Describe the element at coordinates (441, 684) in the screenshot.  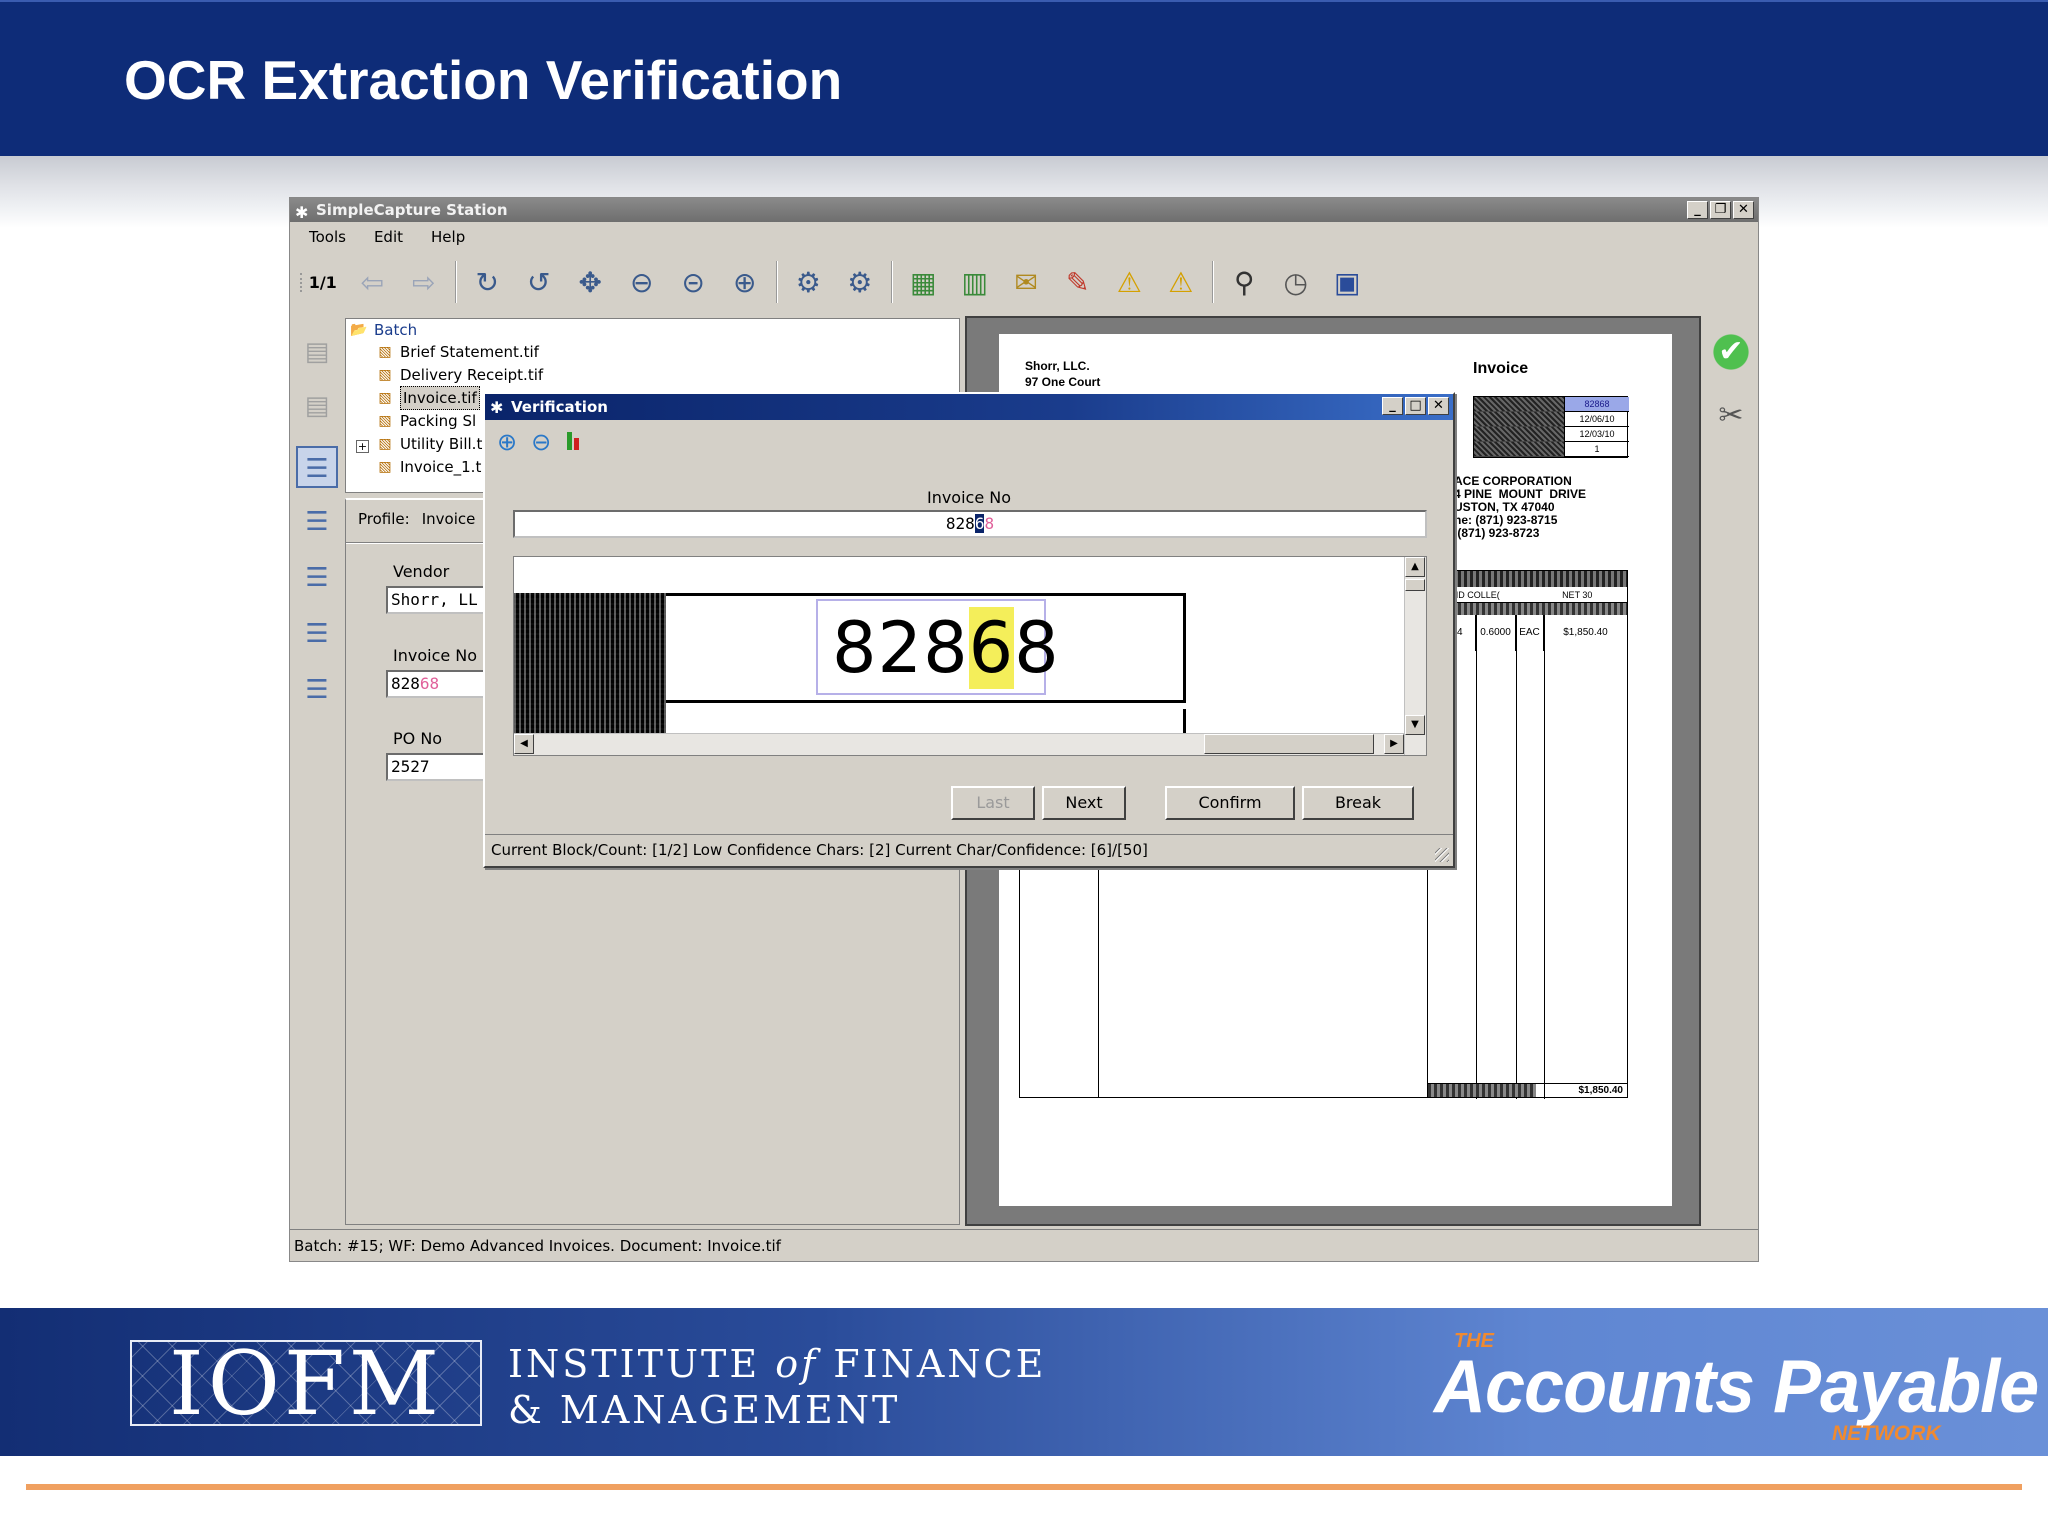
I see `invoice-no-field: 82868` at that location.